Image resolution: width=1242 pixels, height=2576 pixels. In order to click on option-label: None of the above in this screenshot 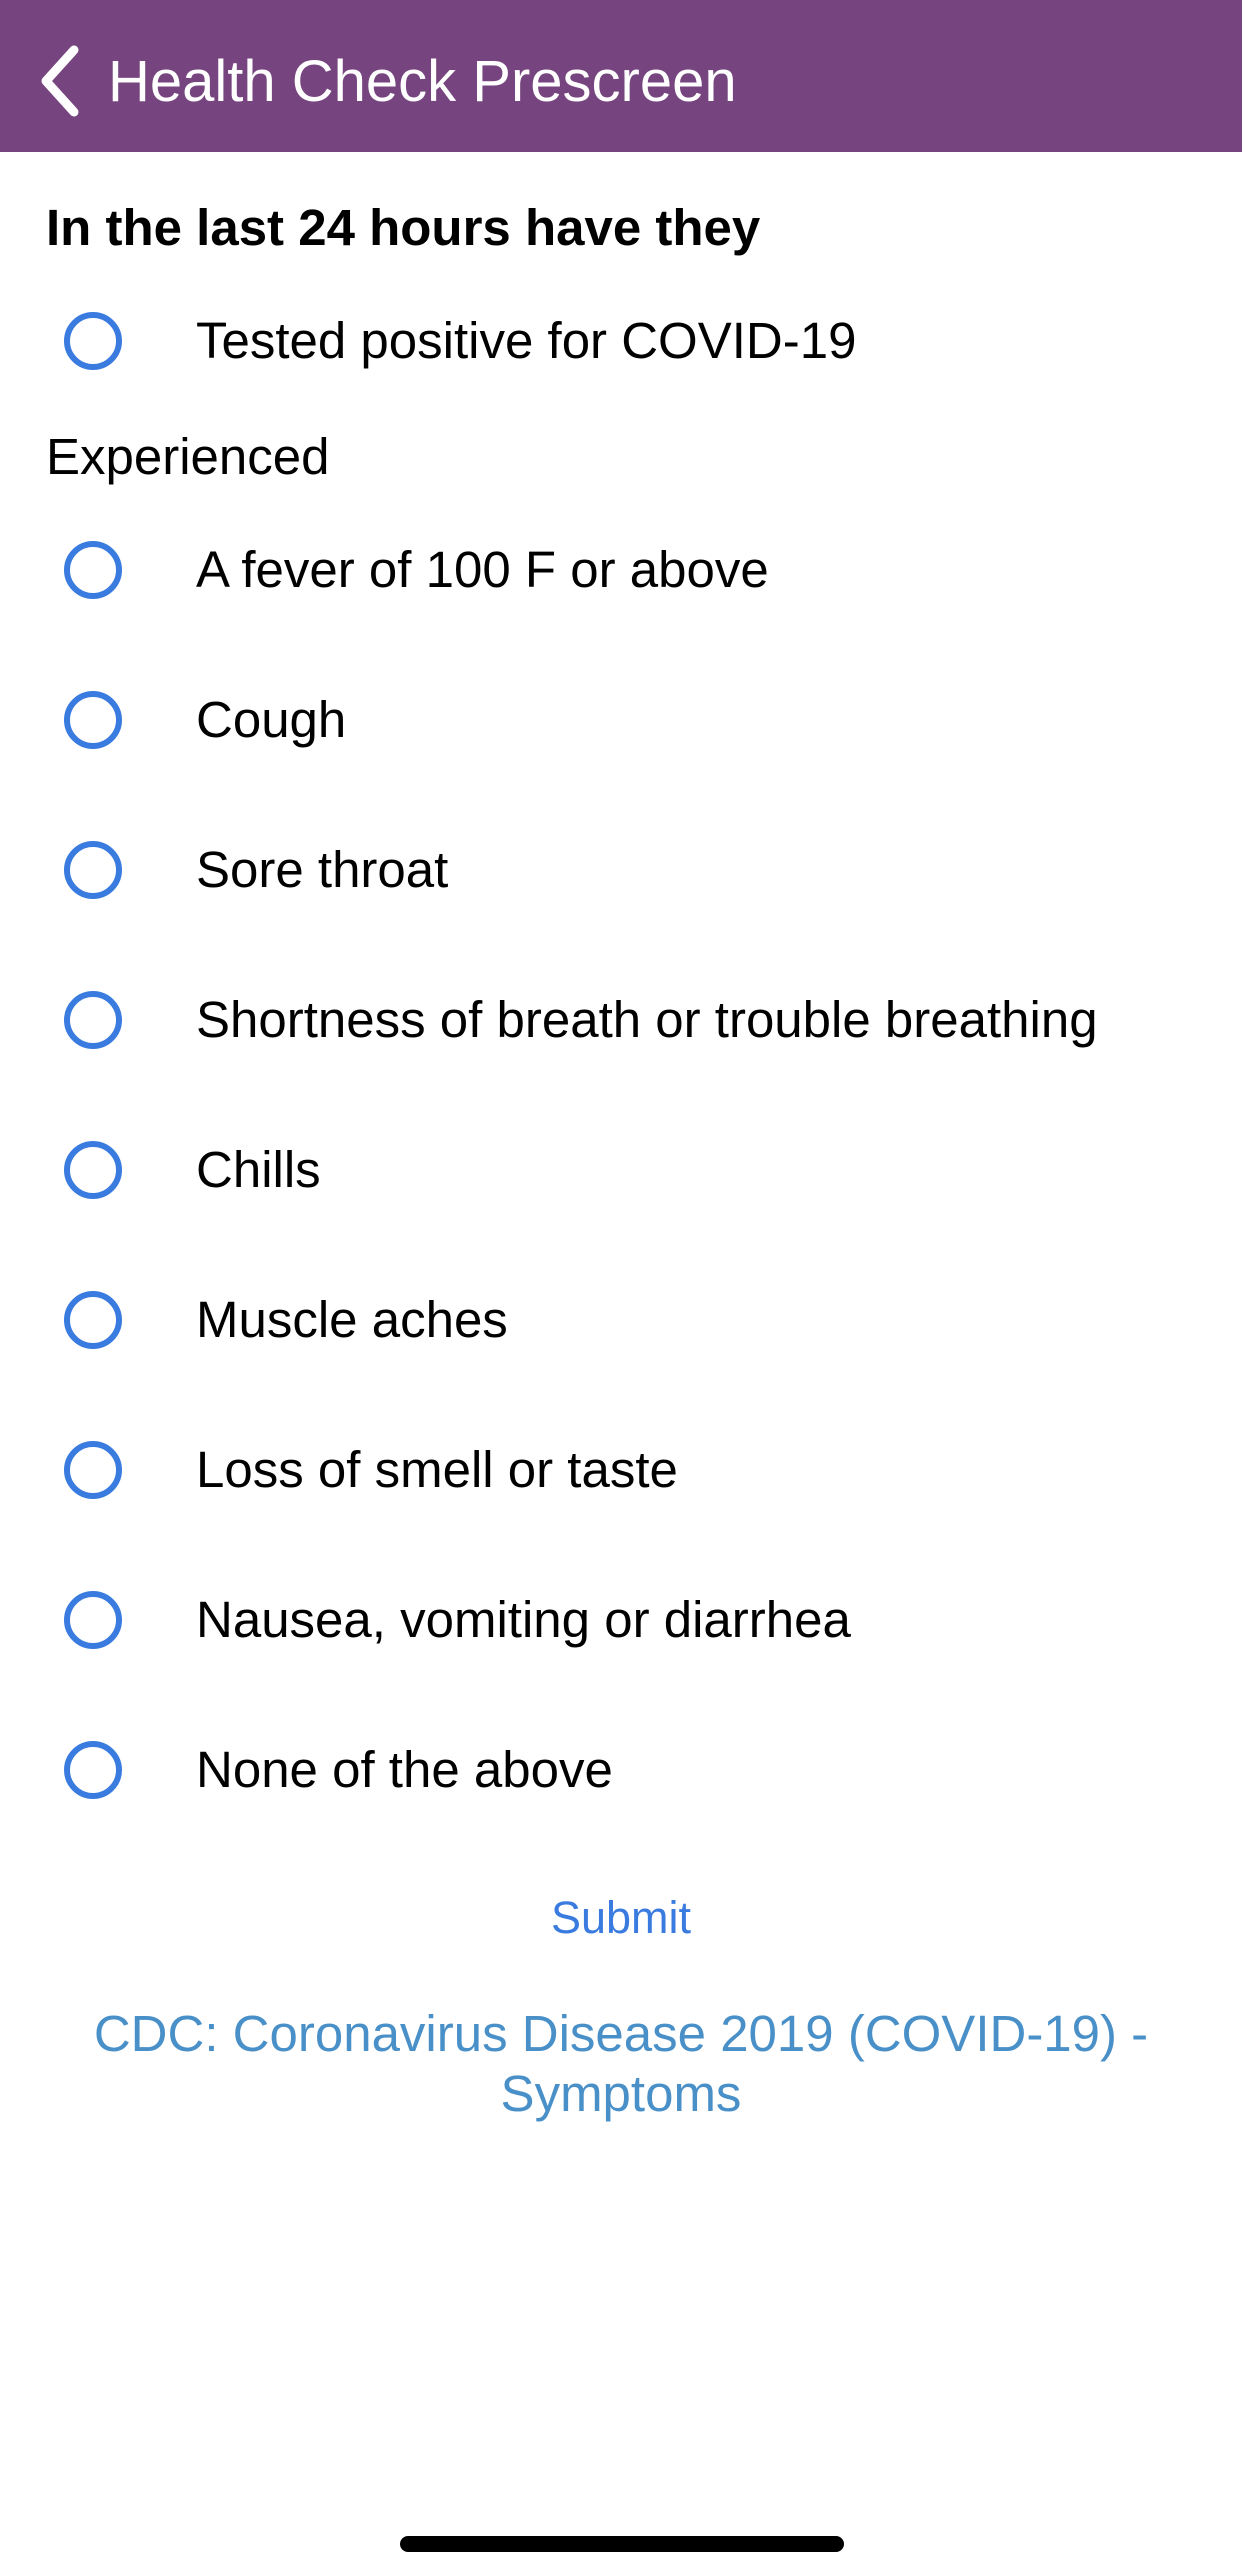, I will do `click(404, 1769)`.